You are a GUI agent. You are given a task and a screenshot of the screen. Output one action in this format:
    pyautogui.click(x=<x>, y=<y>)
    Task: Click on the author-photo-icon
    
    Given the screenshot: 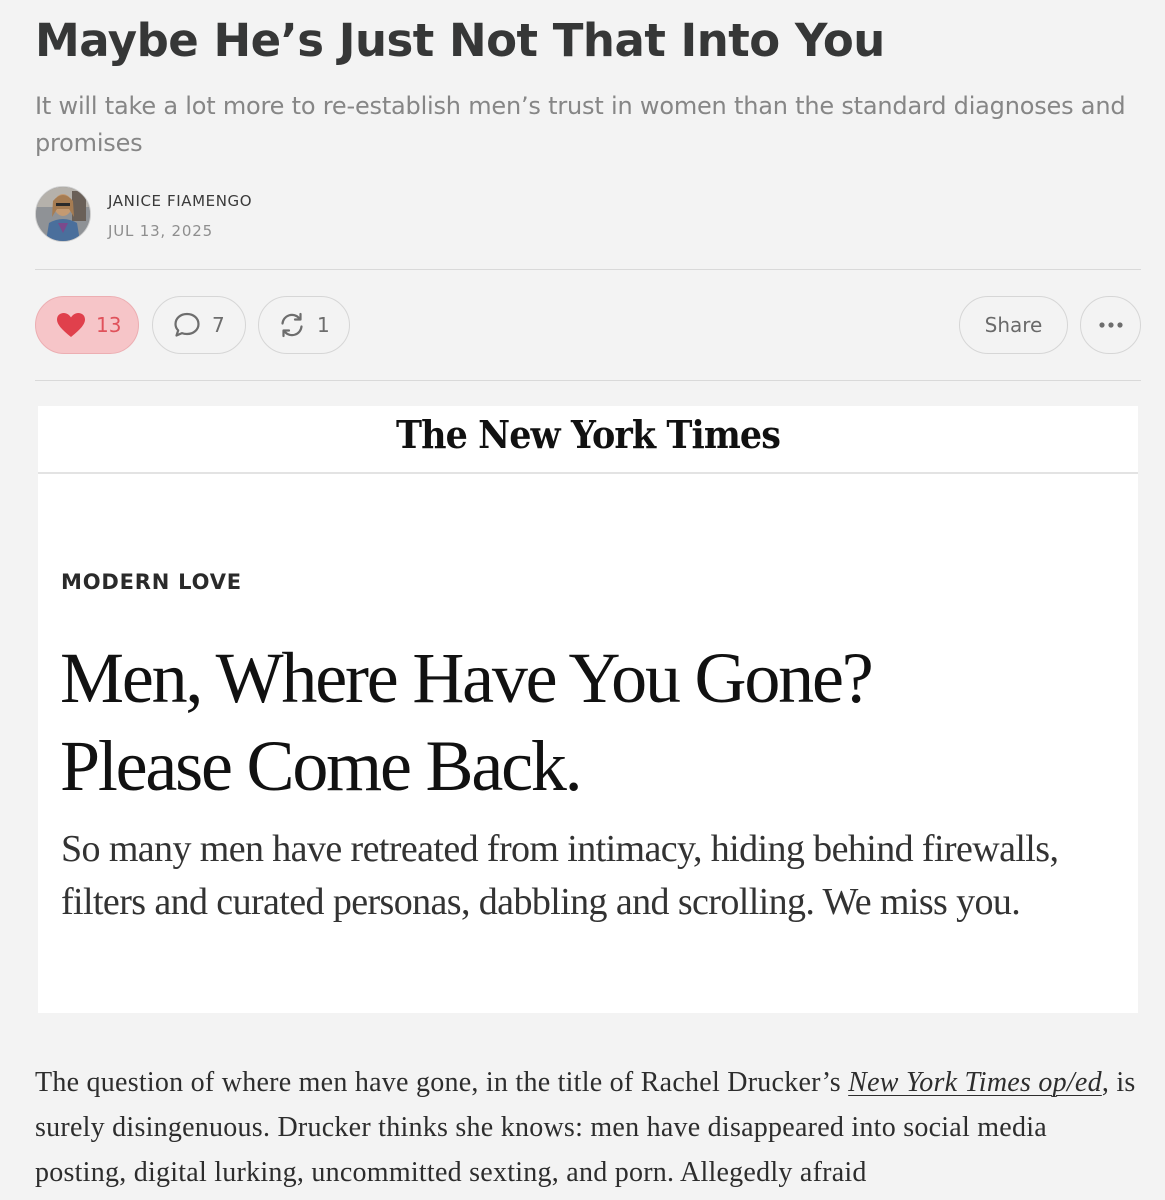 What is the action you would take?
    pyautogui.click(x=63, y=214)
    